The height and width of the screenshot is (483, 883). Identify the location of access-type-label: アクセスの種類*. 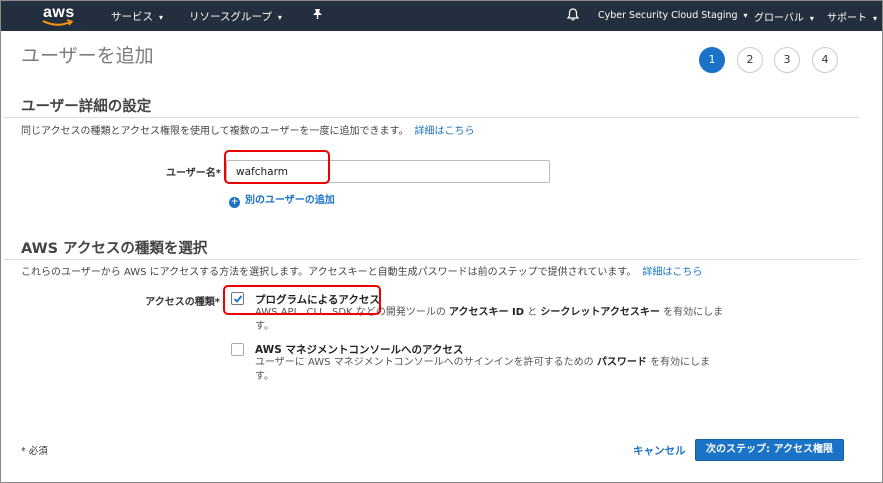
(182, 302).